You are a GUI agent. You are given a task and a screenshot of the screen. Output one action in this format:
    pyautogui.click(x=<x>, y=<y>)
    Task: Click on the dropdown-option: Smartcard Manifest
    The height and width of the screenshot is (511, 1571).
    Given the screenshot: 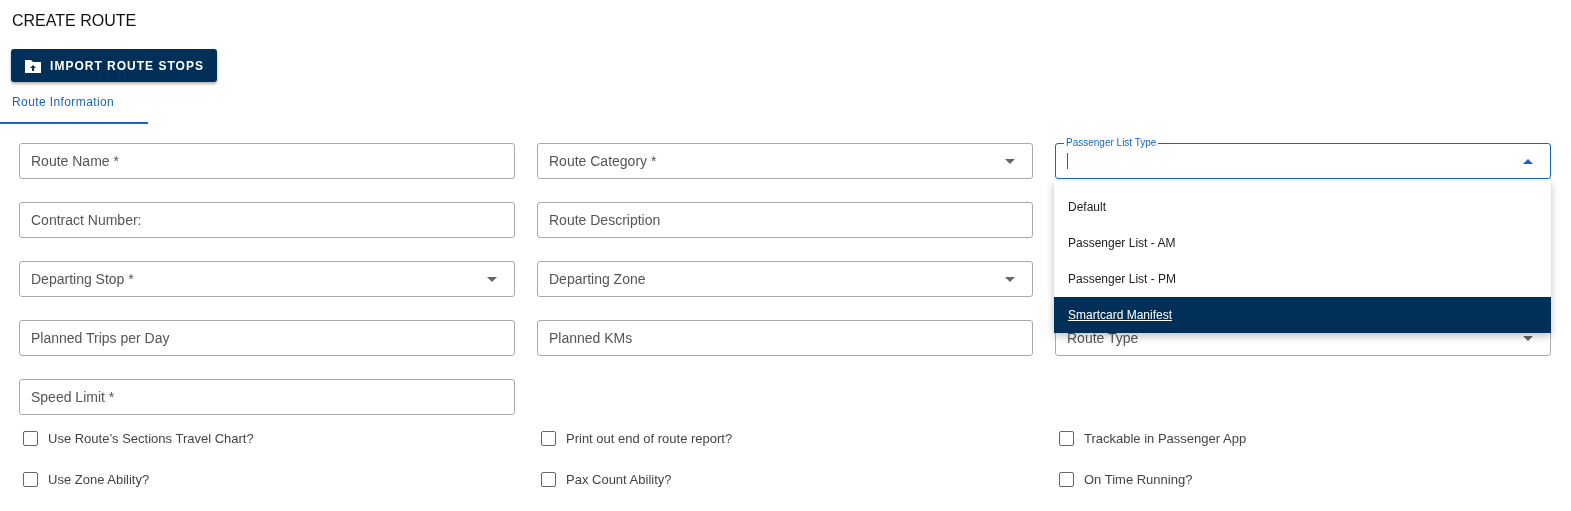 What is the action you would take?
    pyautogui.click(x=1302, y=315)
    